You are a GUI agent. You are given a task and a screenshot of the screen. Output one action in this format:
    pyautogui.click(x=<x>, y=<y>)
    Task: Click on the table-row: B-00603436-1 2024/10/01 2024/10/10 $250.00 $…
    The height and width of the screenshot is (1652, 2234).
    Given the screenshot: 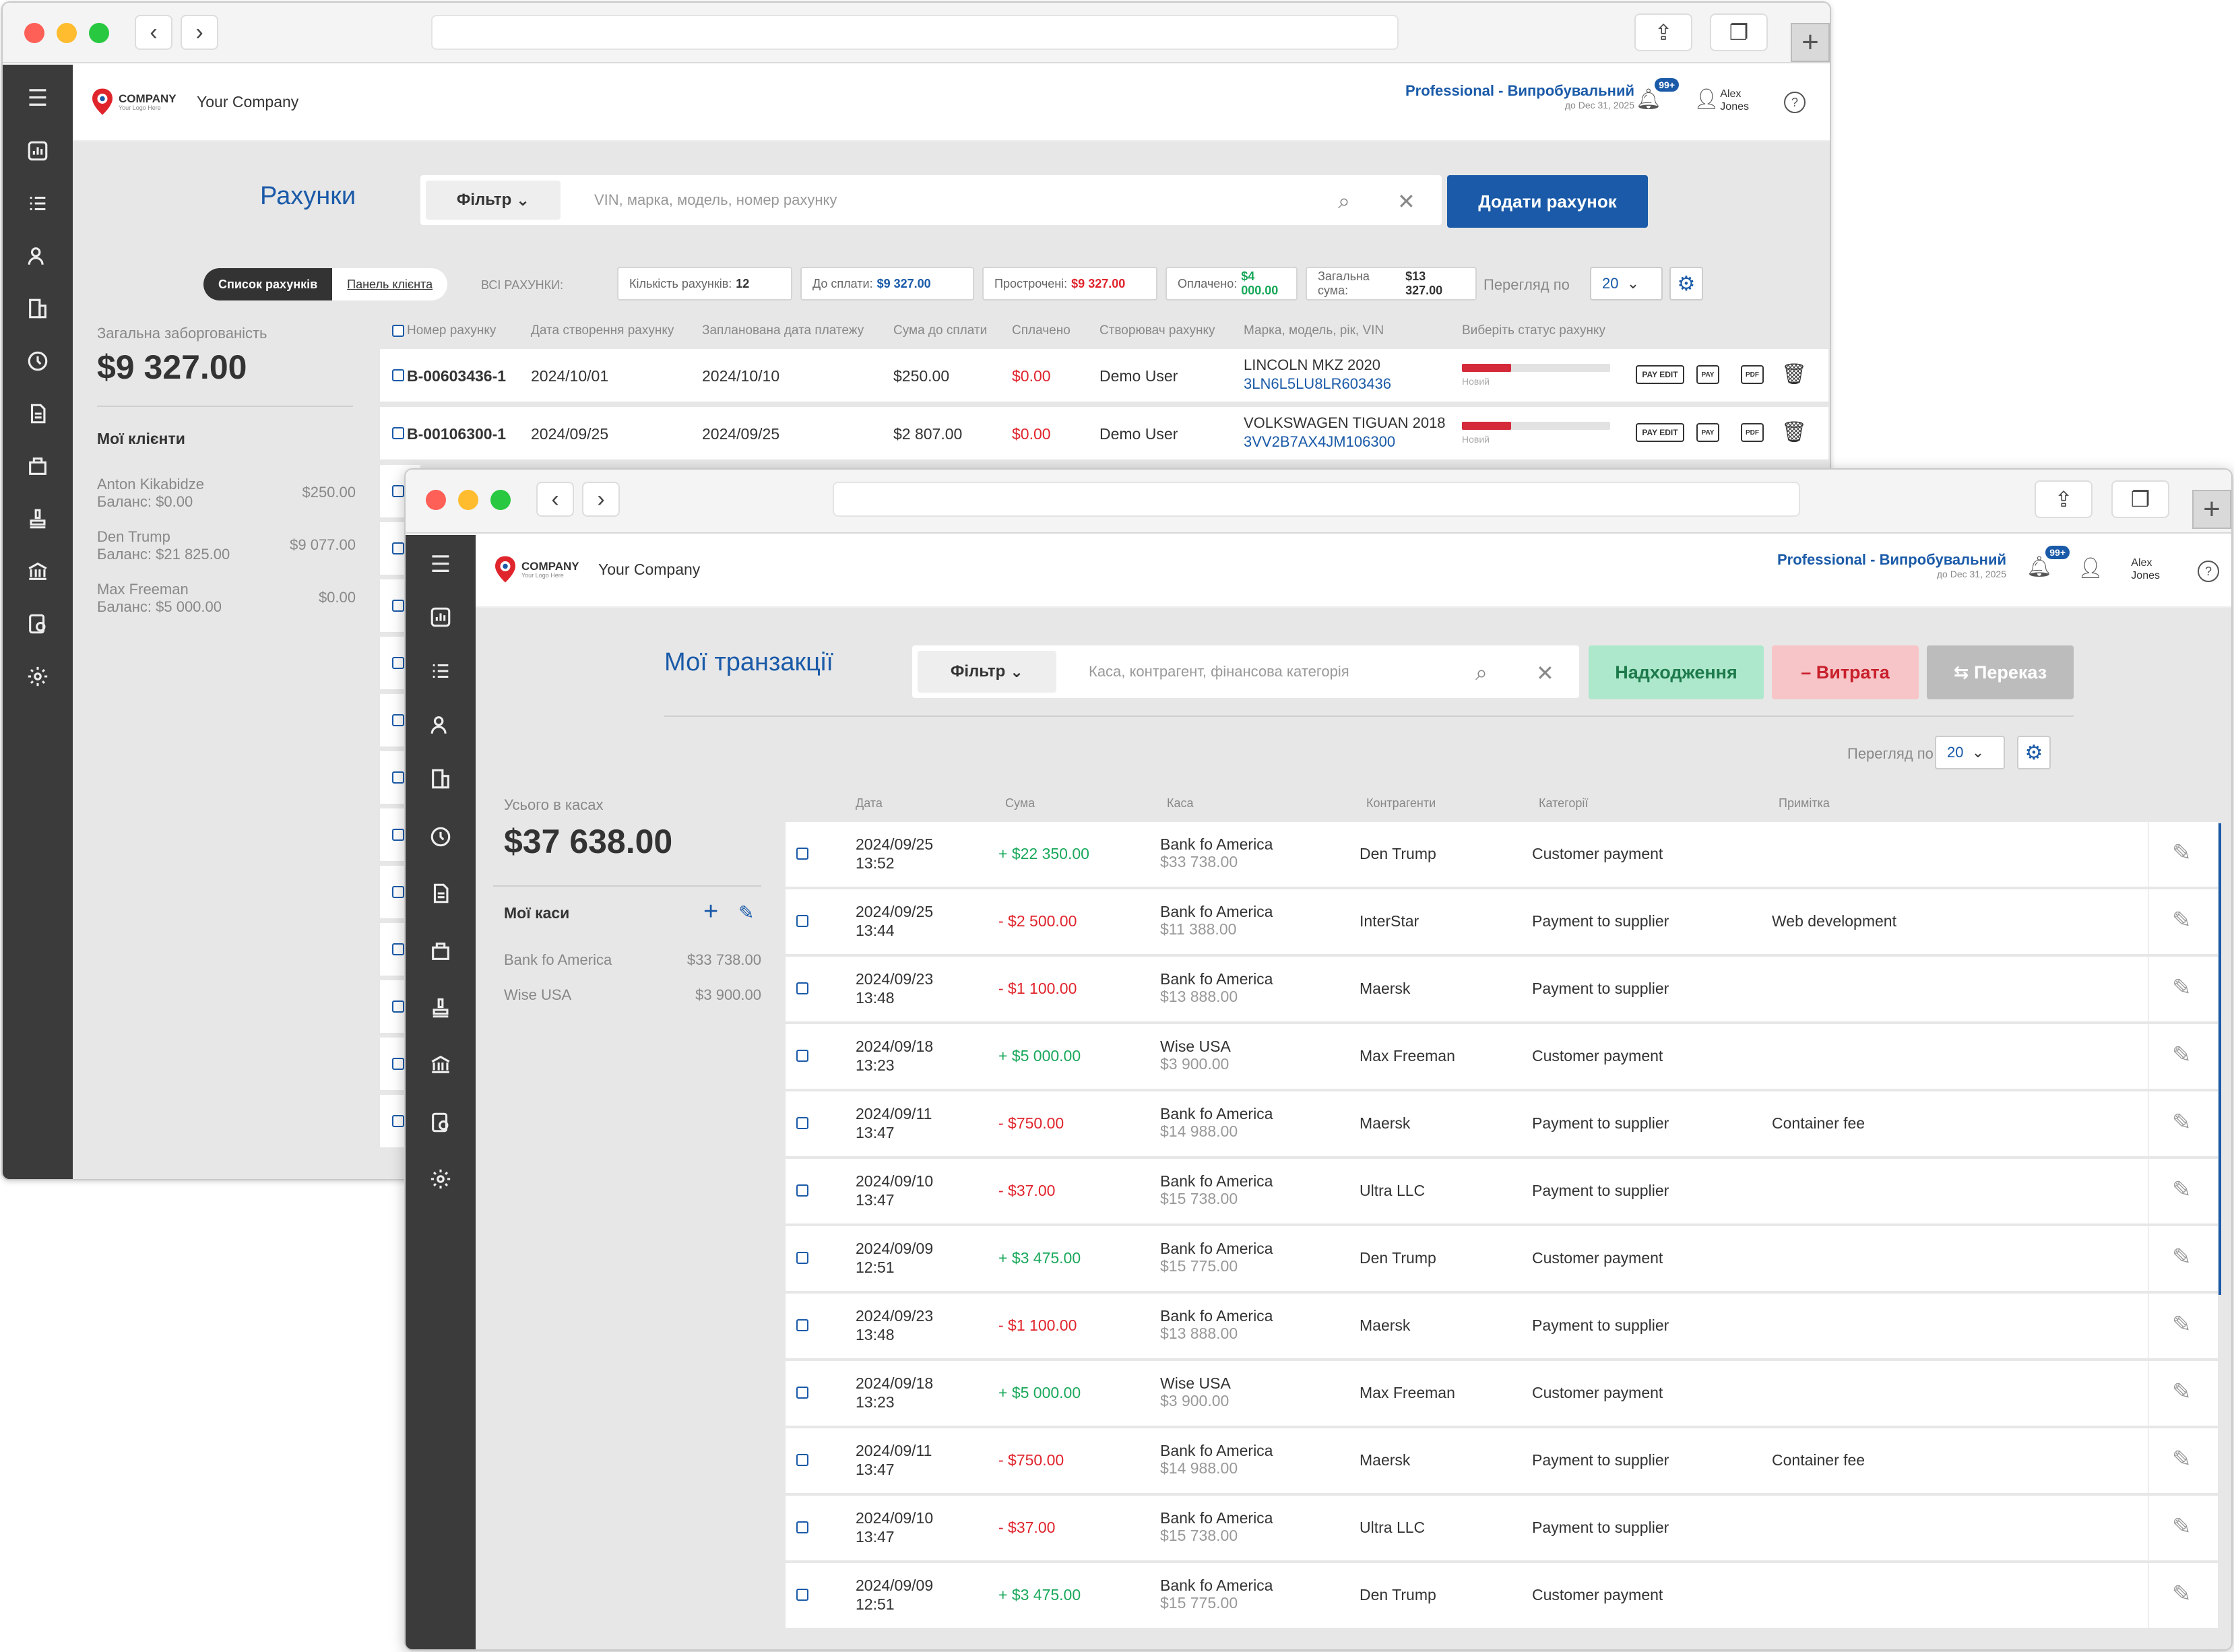 What is the action you would take?
    pyautogui.click(x=1104, y=376)
    